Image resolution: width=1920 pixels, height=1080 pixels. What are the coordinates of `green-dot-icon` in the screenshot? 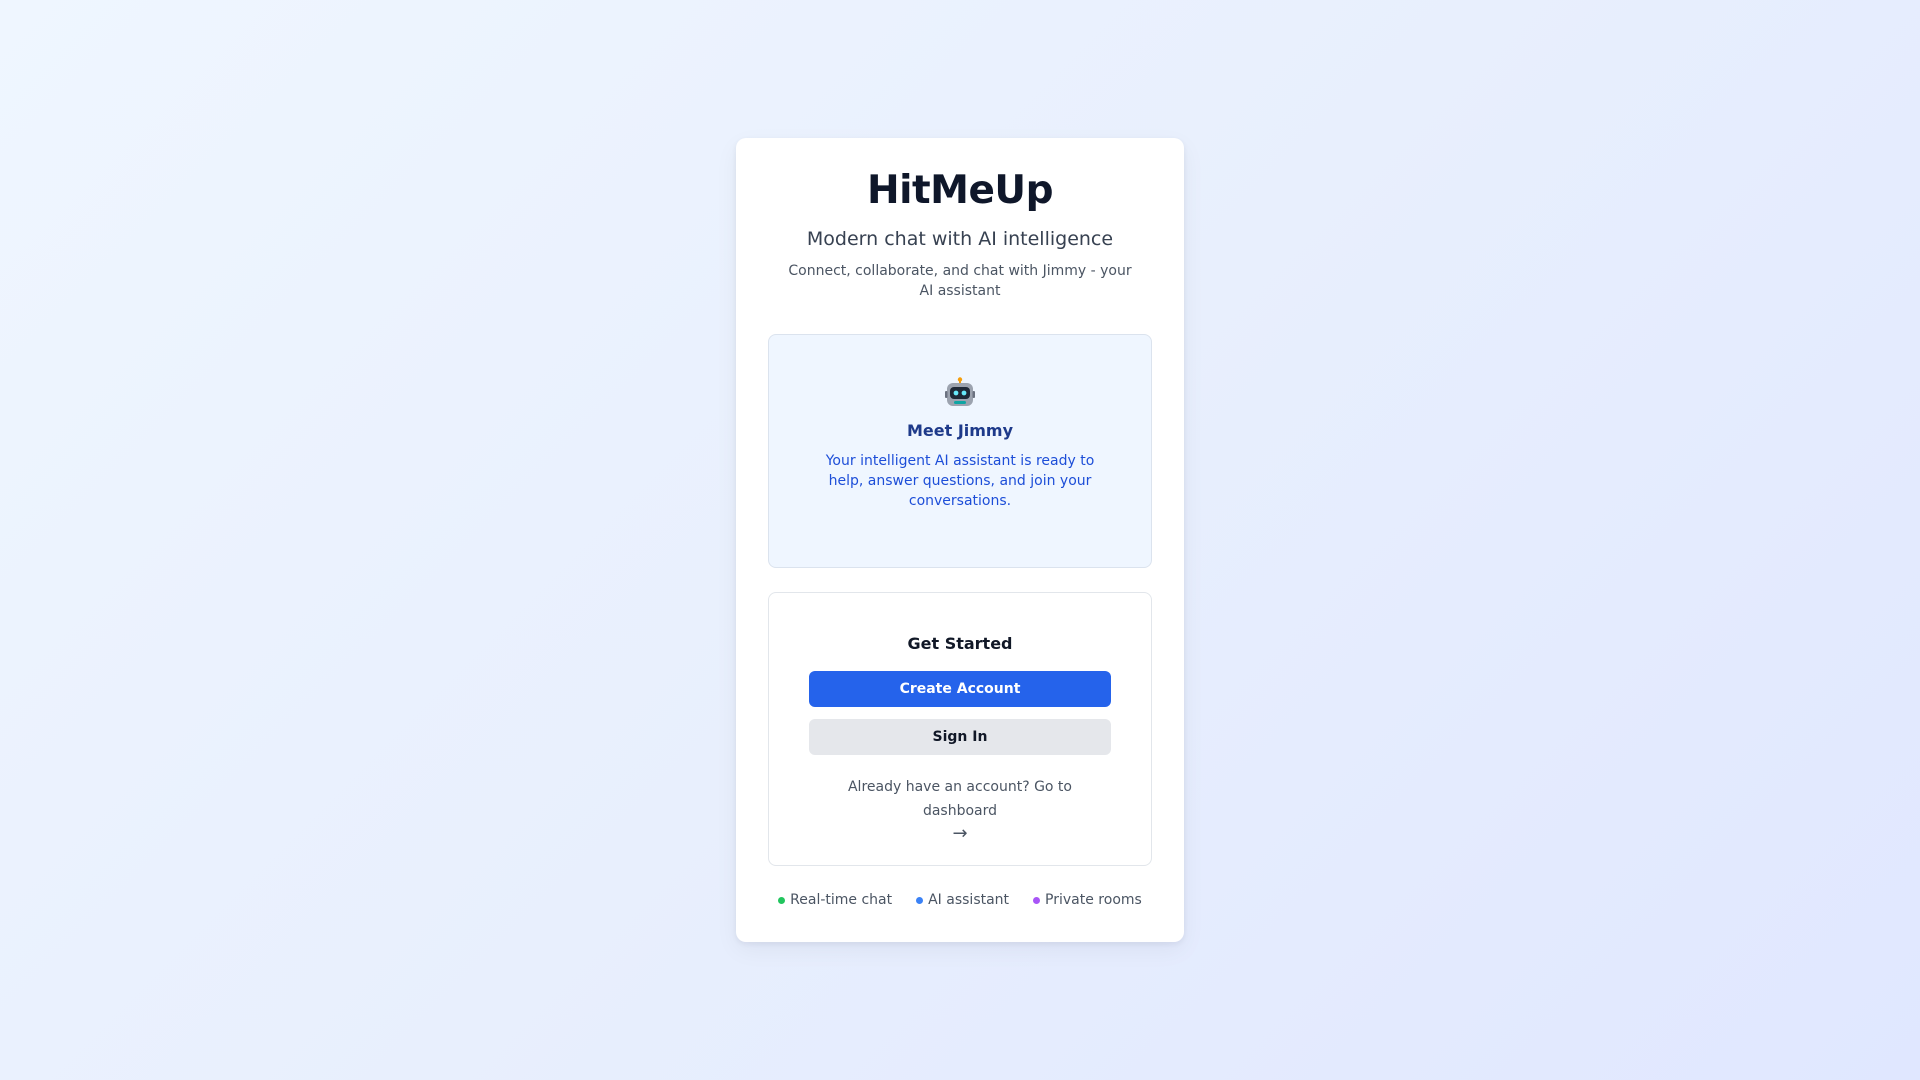 It's located at (782, 900).